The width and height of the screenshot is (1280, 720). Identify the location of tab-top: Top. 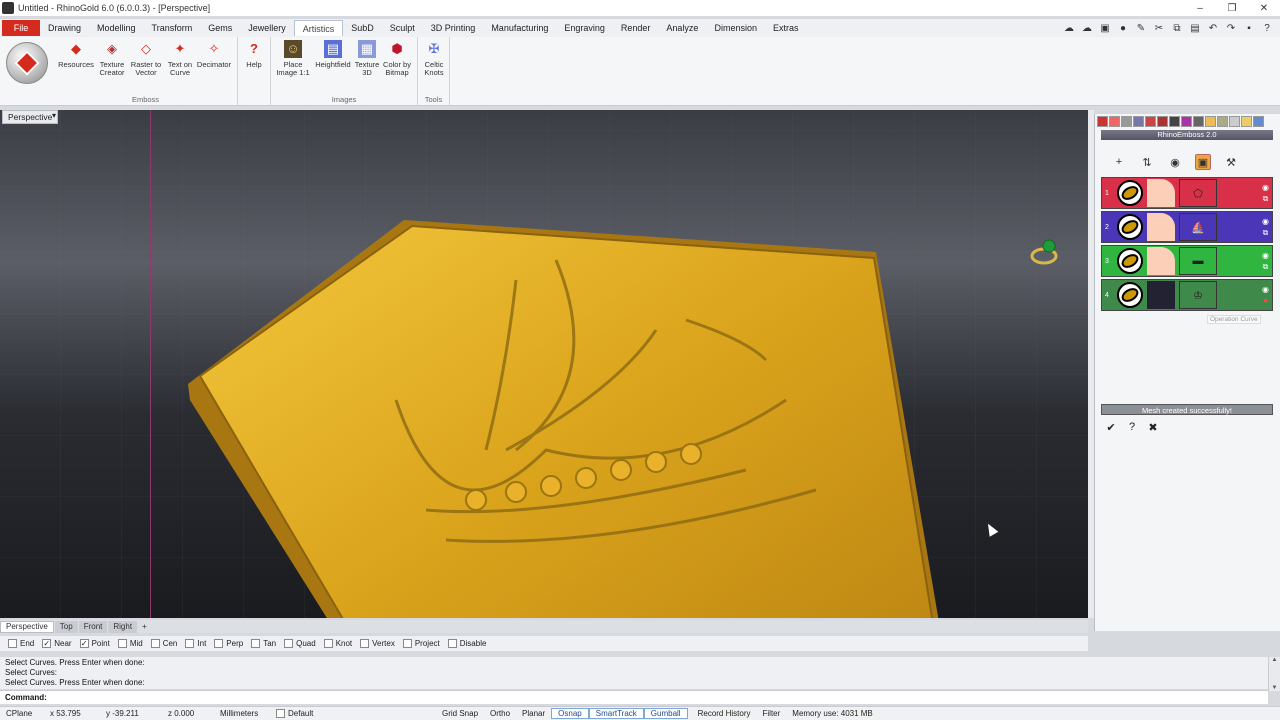
(66, 626).